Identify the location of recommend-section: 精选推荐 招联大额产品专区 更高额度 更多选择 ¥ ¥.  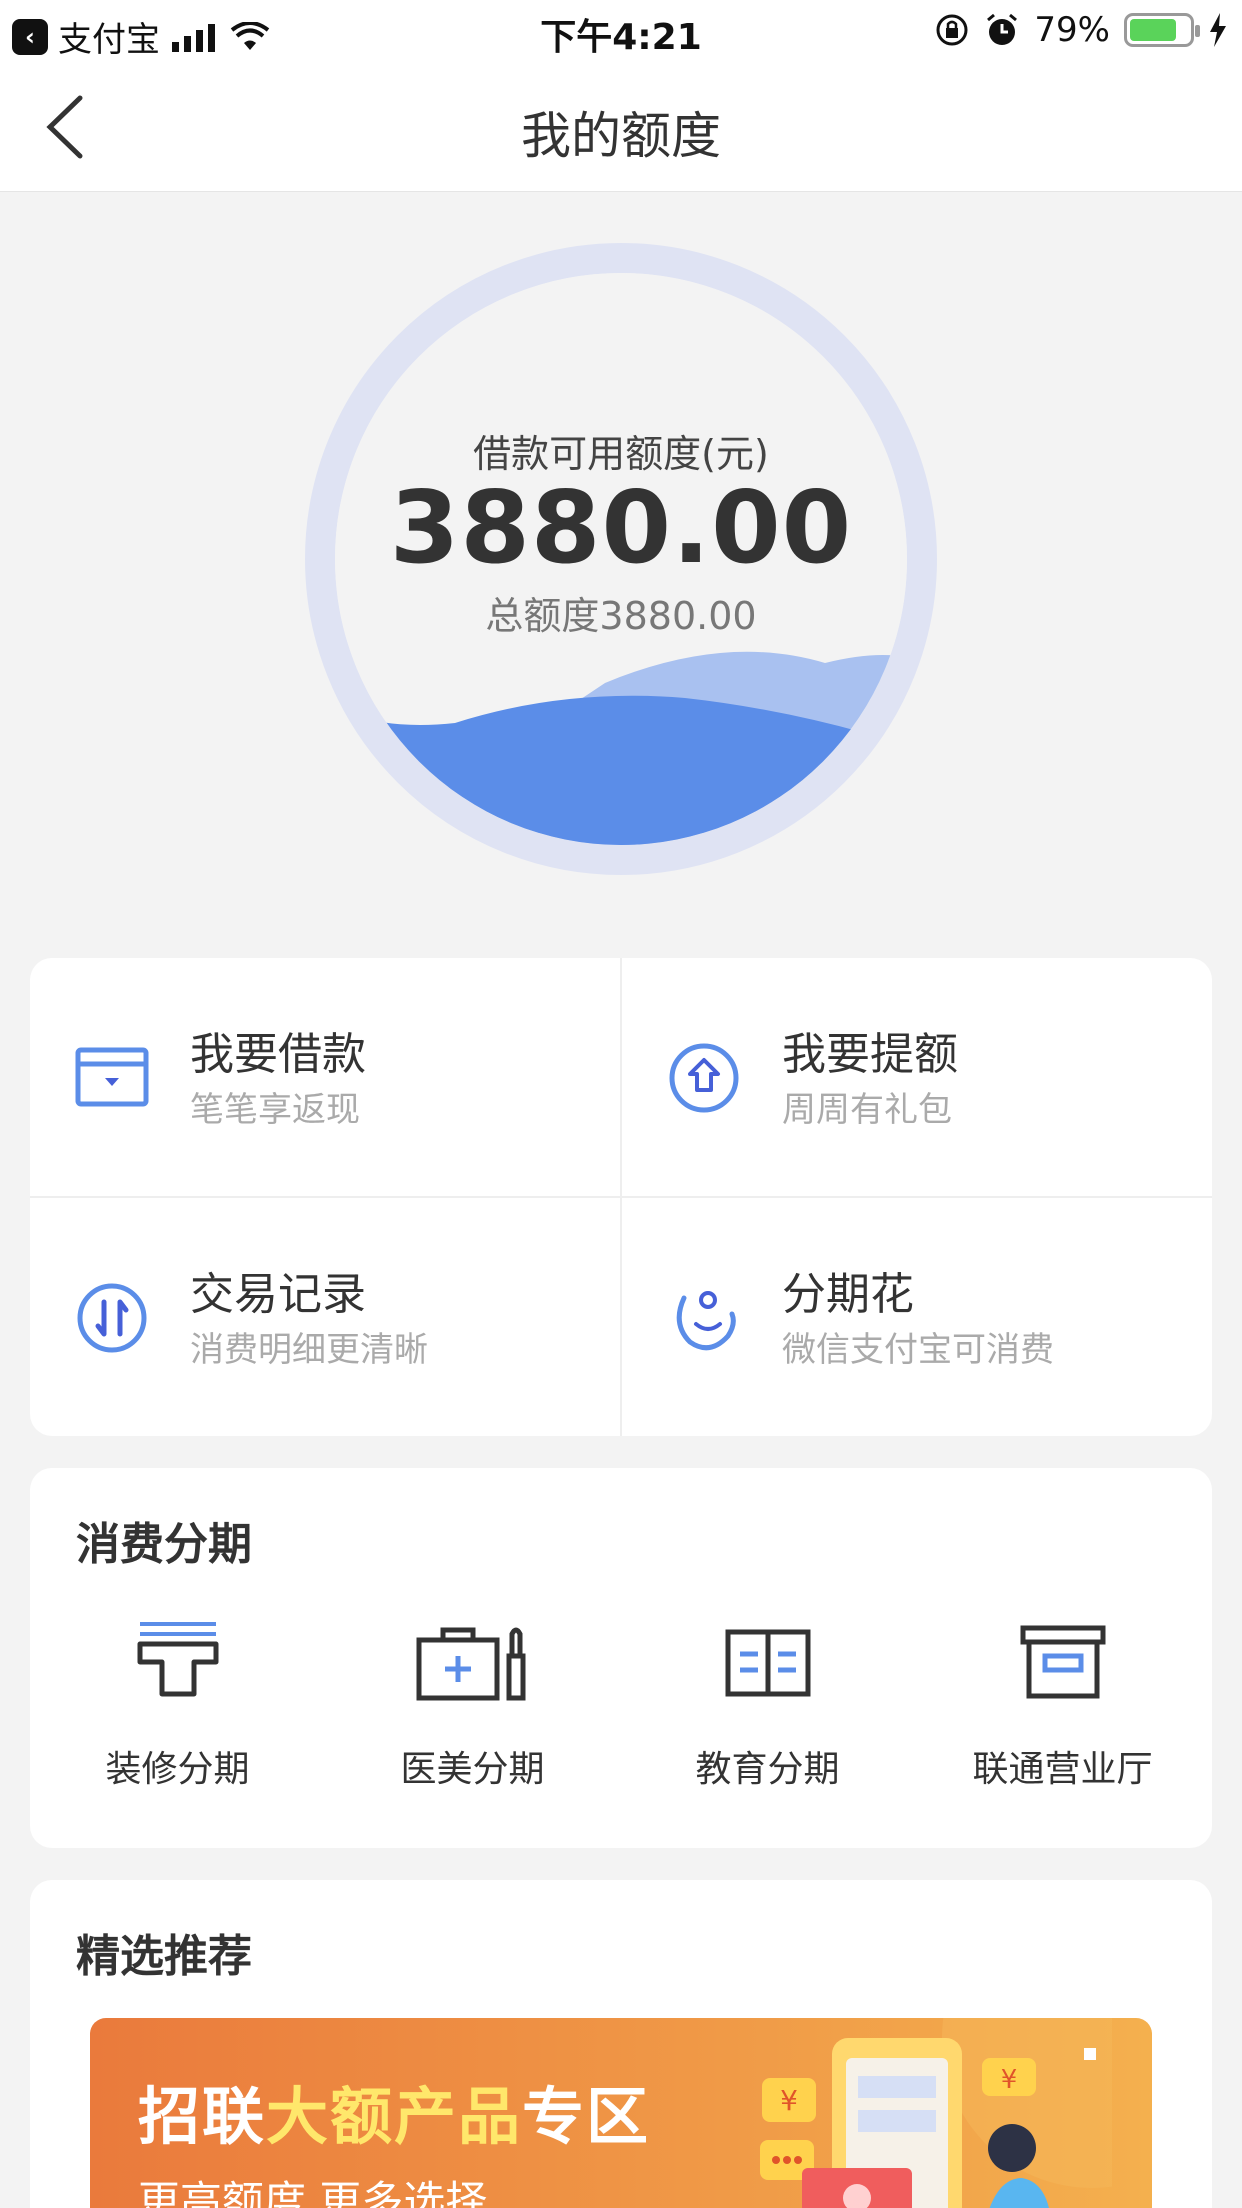
(621, 2044).